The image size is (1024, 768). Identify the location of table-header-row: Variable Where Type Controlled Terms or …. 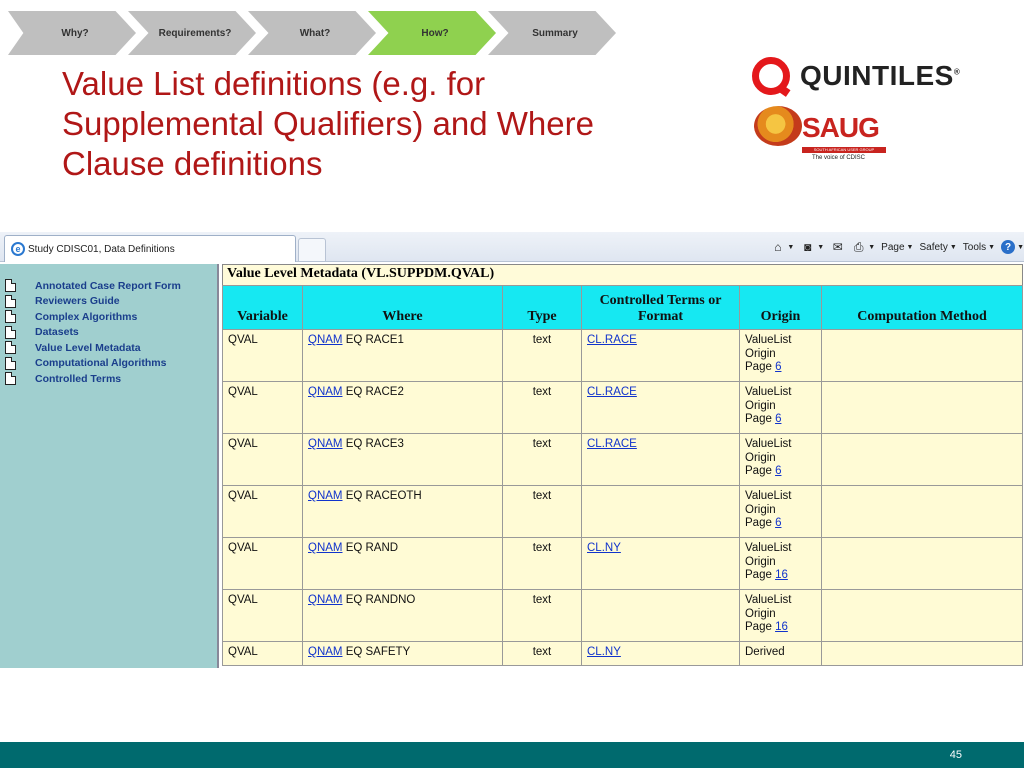
(622, 307).